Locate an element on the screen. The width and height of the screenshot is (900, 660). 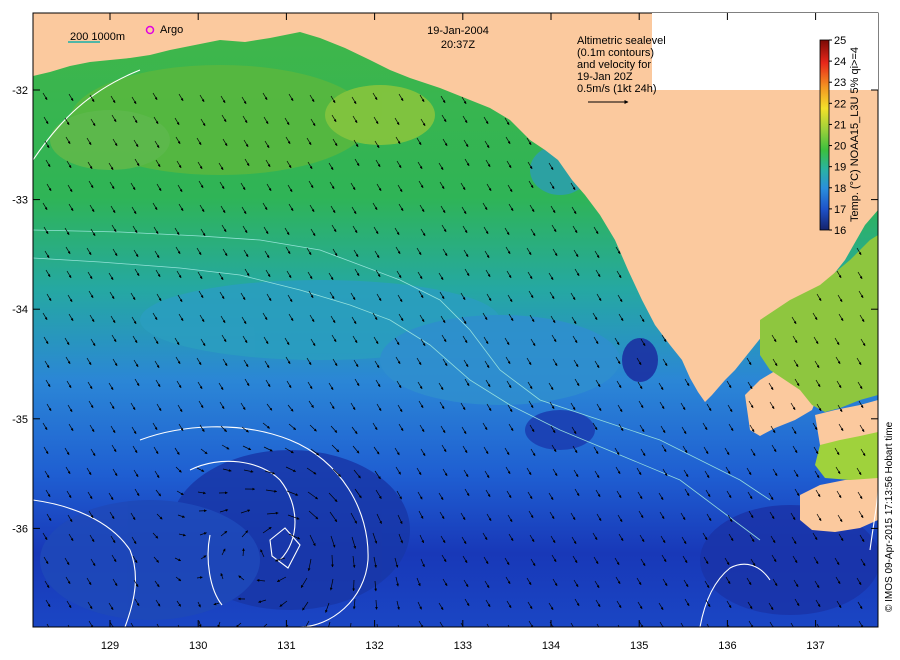
lon-tick-label: 135 is located at coordinates (639, 646).